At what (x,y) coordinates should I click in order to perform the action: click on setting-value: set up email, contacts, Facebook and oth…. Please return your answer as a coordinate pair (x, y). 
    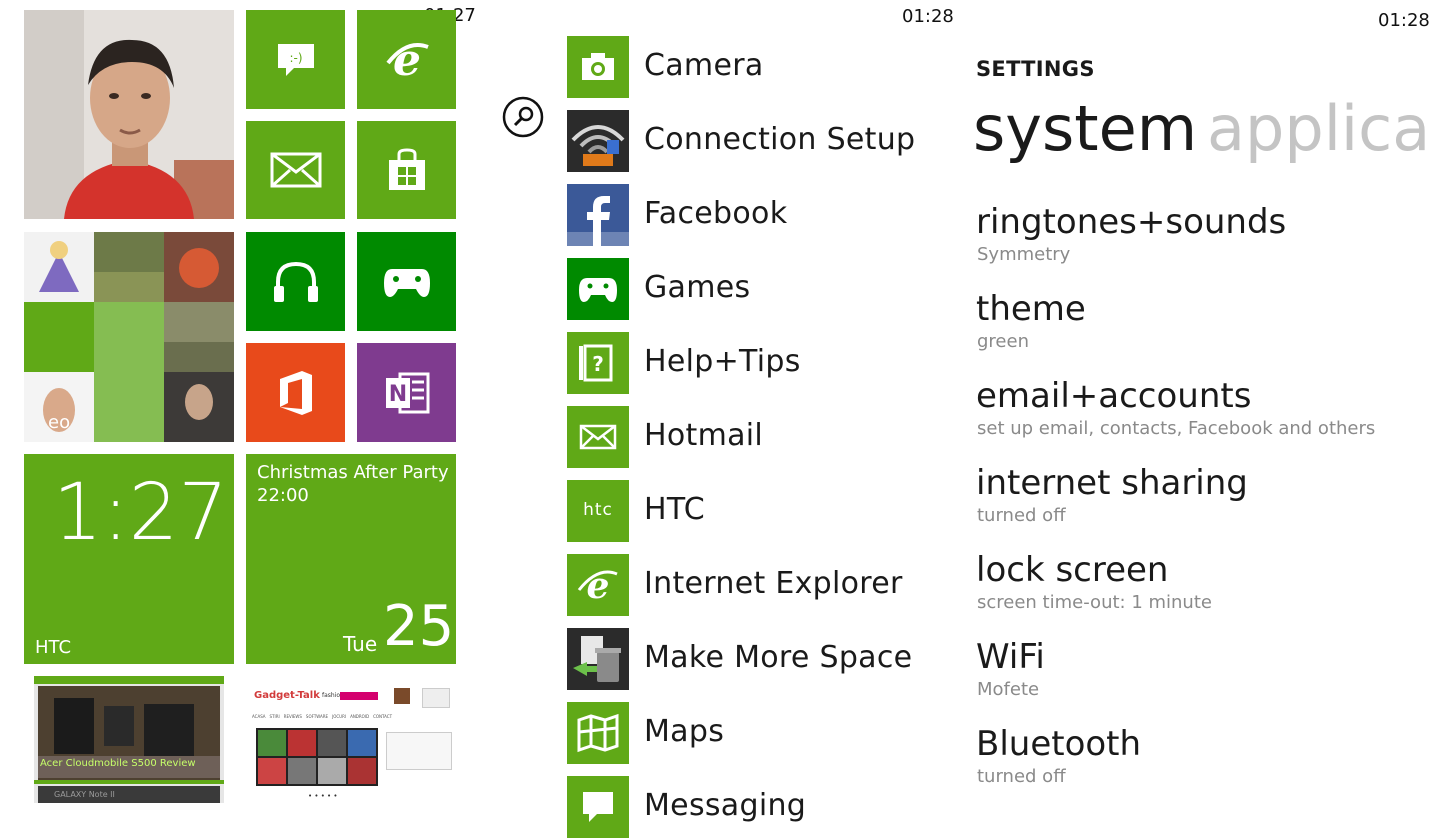
    Looking at the image, I should click on (1176, 428).